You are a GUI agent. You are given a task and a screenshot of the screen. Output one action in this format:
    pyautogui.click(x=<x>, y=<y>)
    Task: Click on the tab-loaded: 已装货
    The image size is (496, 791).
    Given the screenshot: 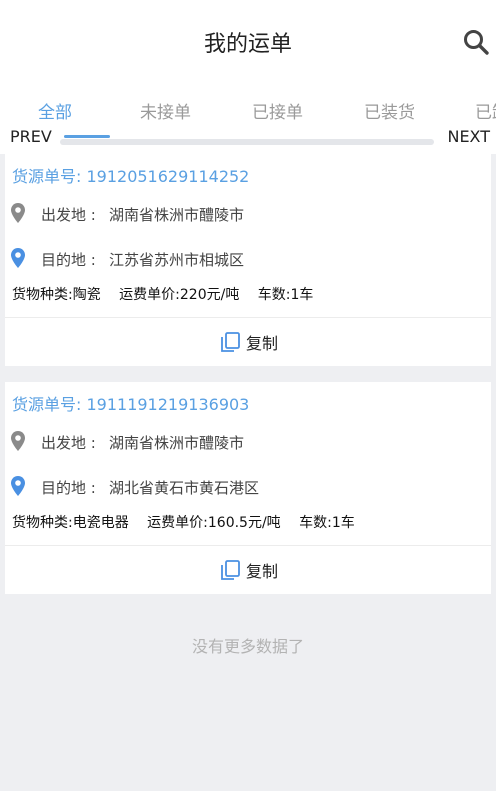 What is the action you would take?
    pyautogui.click(x=389, y=110)
    